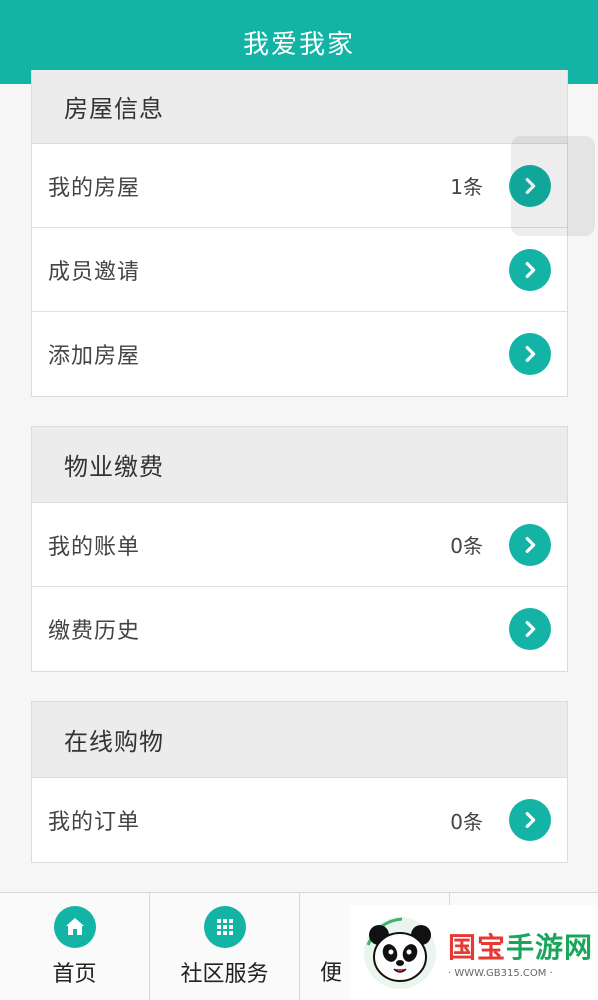  I want to click on section-online-shopping: 在线购物 我的订单 0条, so click(299, 782).